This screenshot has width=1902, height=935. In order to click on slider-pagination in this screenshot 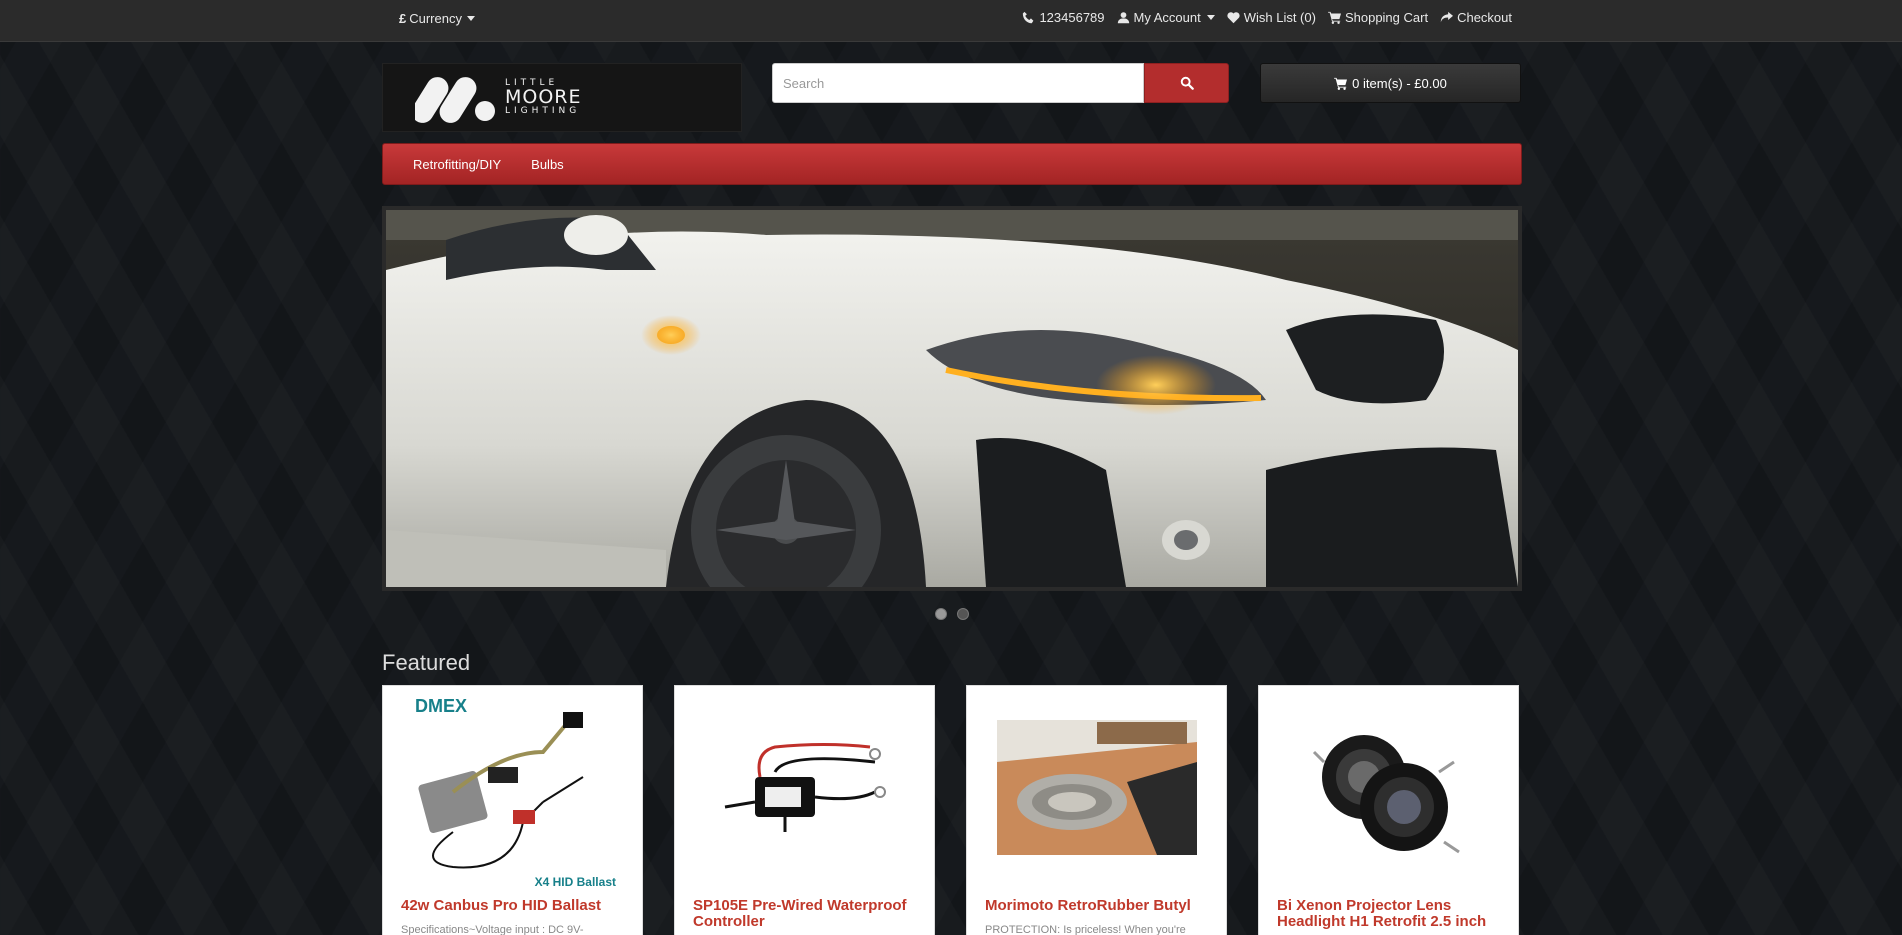, I will do `click(952, 614)`.